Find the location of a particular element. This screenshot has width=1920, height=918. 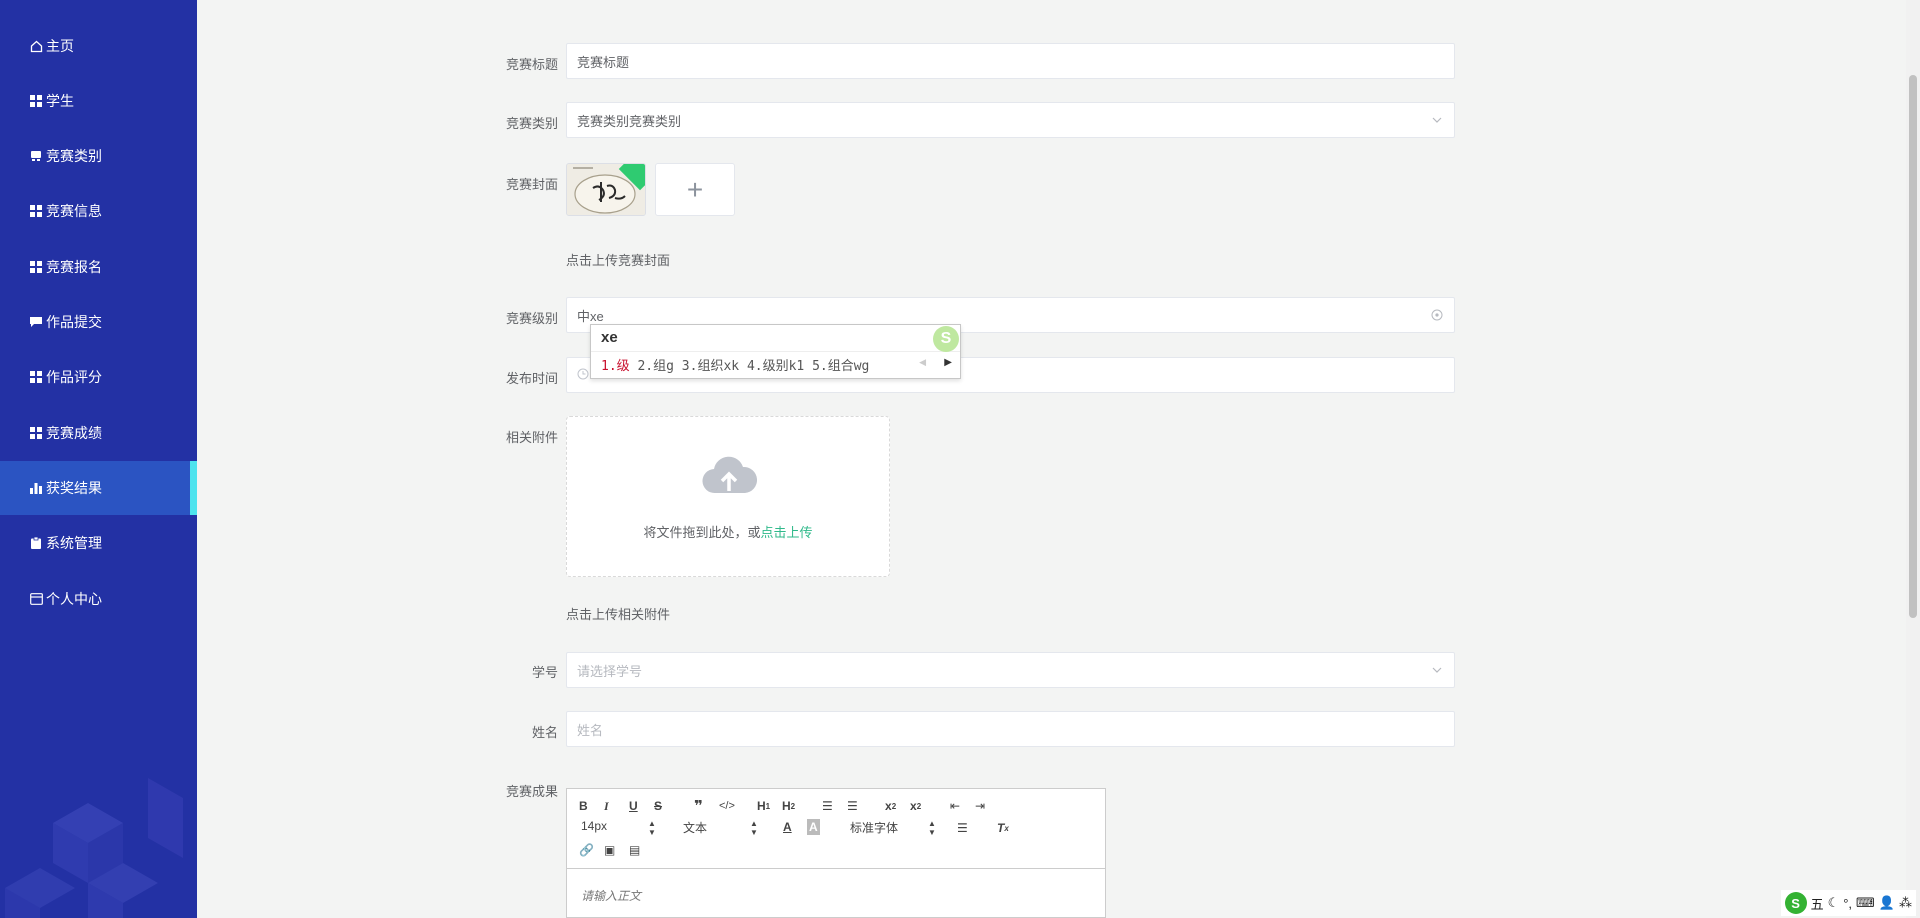

ime-candidate: 1.级 is located at coordinates (615, 366).